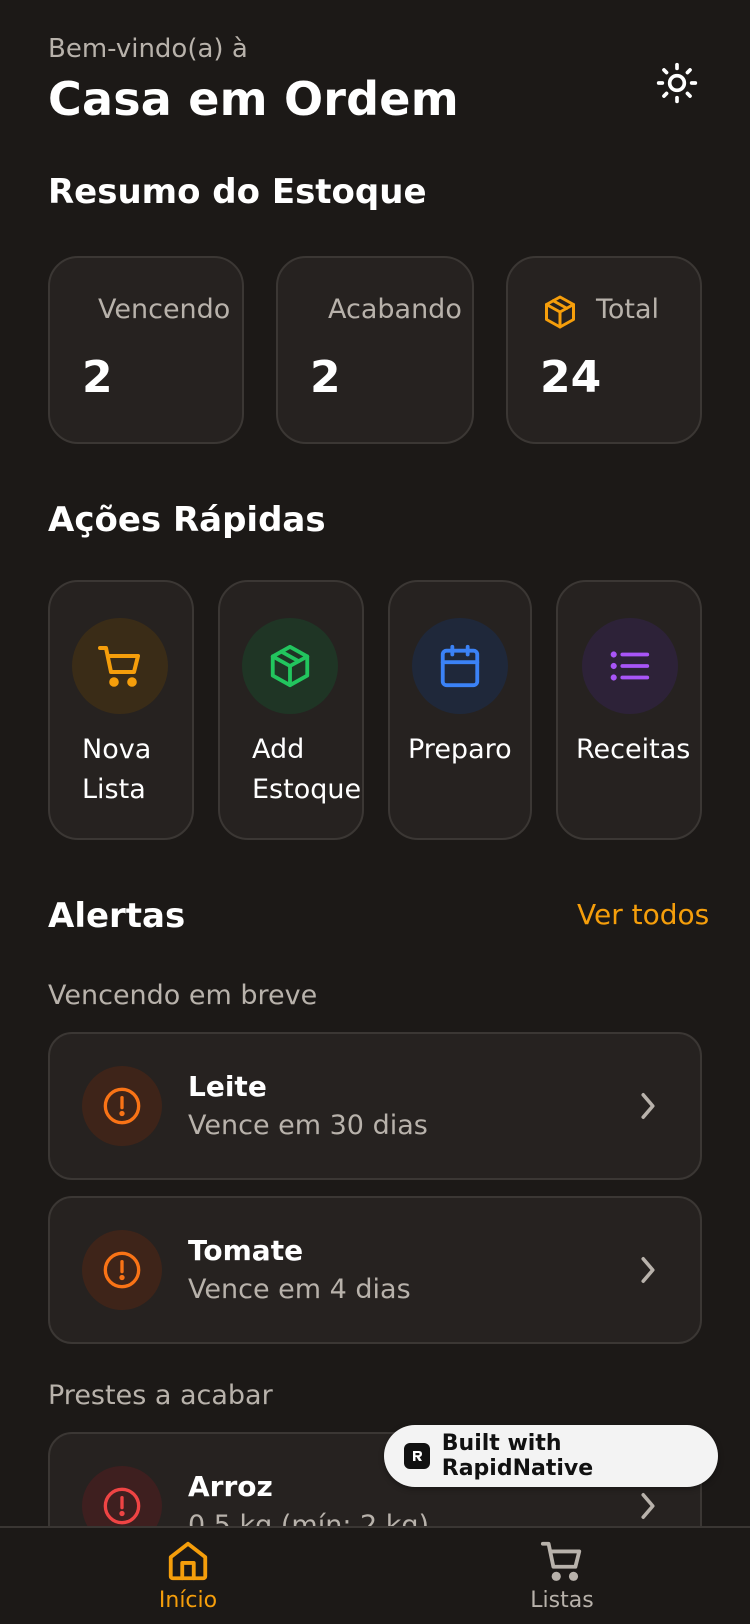 The image size is (750, 1624). What do you see at coordinates (117, 916) in the screenshot?
I see `alerts-title: Alertas` at bounding box center [117, 916].